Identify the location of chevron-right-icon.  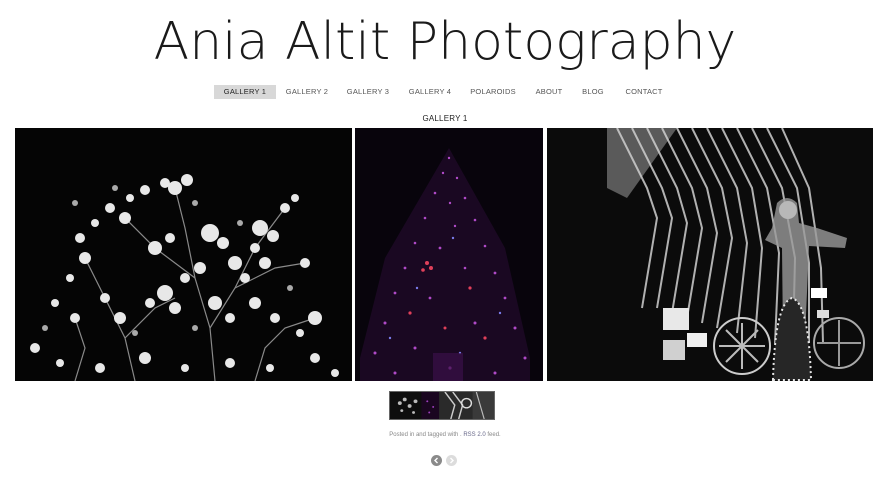
(452, 460).